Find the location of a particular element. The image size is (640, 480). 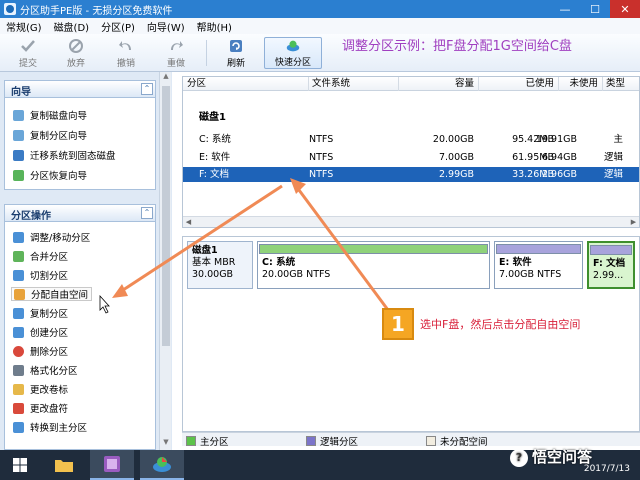

migrate-ssd-icon is located at coordinates (18, 155).